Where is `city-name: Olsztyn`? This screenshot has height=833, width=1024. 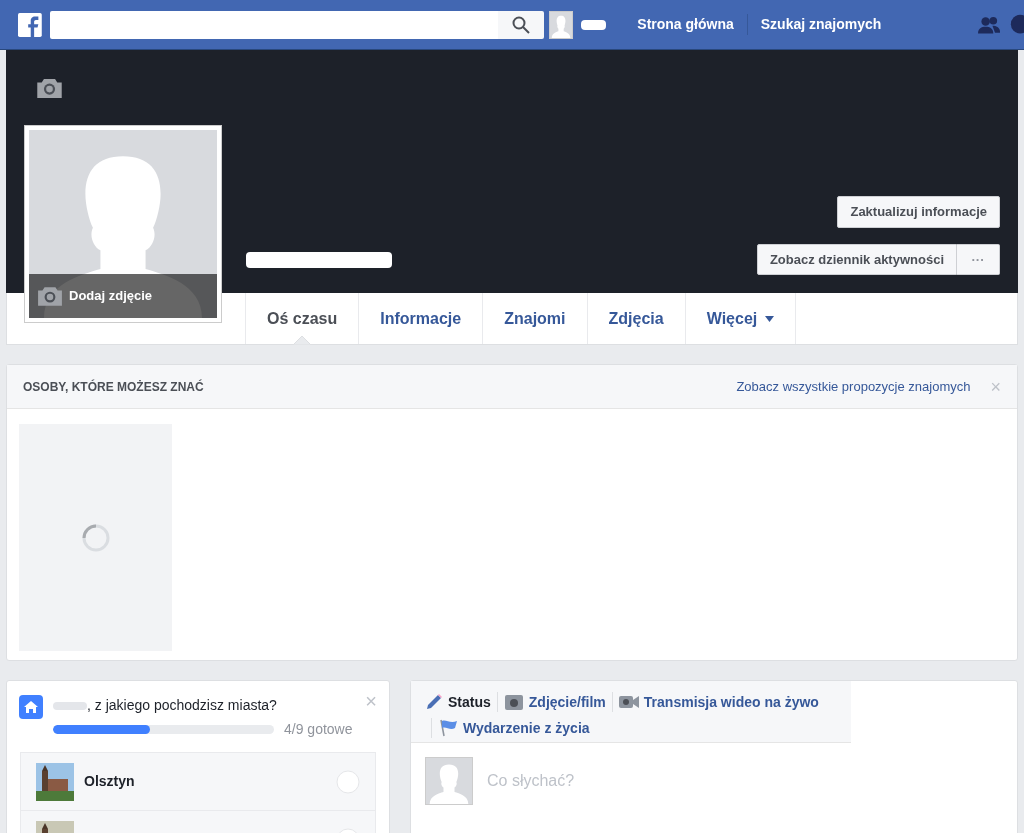
city-name: Olsztyn is located at coordinates (109, 781).